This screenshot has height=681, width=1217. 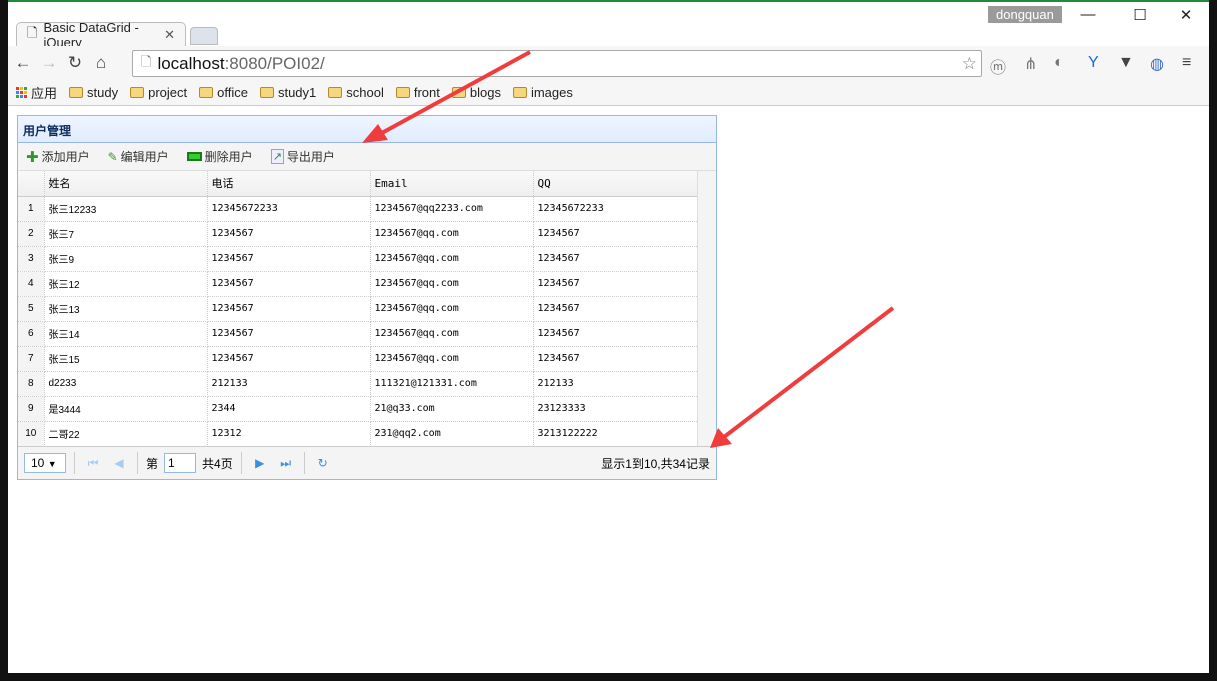 What do you see at coordinates (476, 92) in the screenshot?
I see `bookmark-folder: blogs` at bounding box center [476, 92].